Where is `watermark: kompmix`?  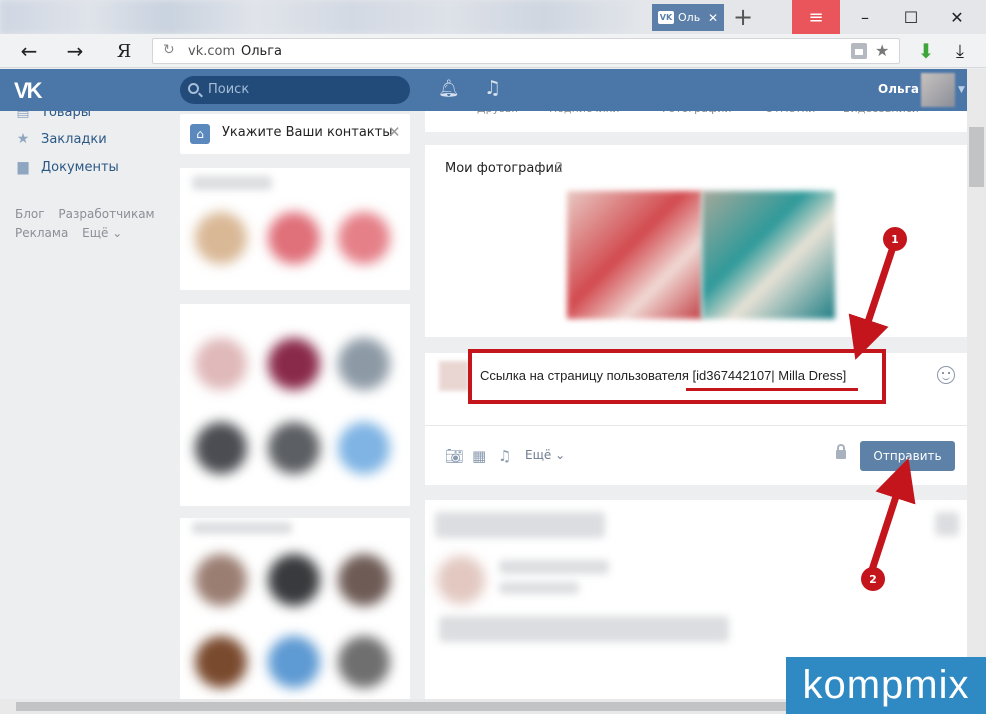 watermark: kompmix is located at coordinates (886, 685).